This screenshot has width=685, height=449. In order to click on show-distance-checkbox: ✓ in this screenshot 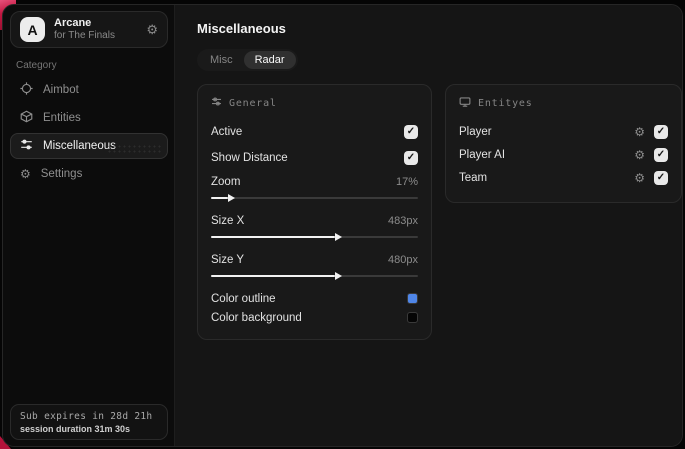, I will do `click(411, 157)`.